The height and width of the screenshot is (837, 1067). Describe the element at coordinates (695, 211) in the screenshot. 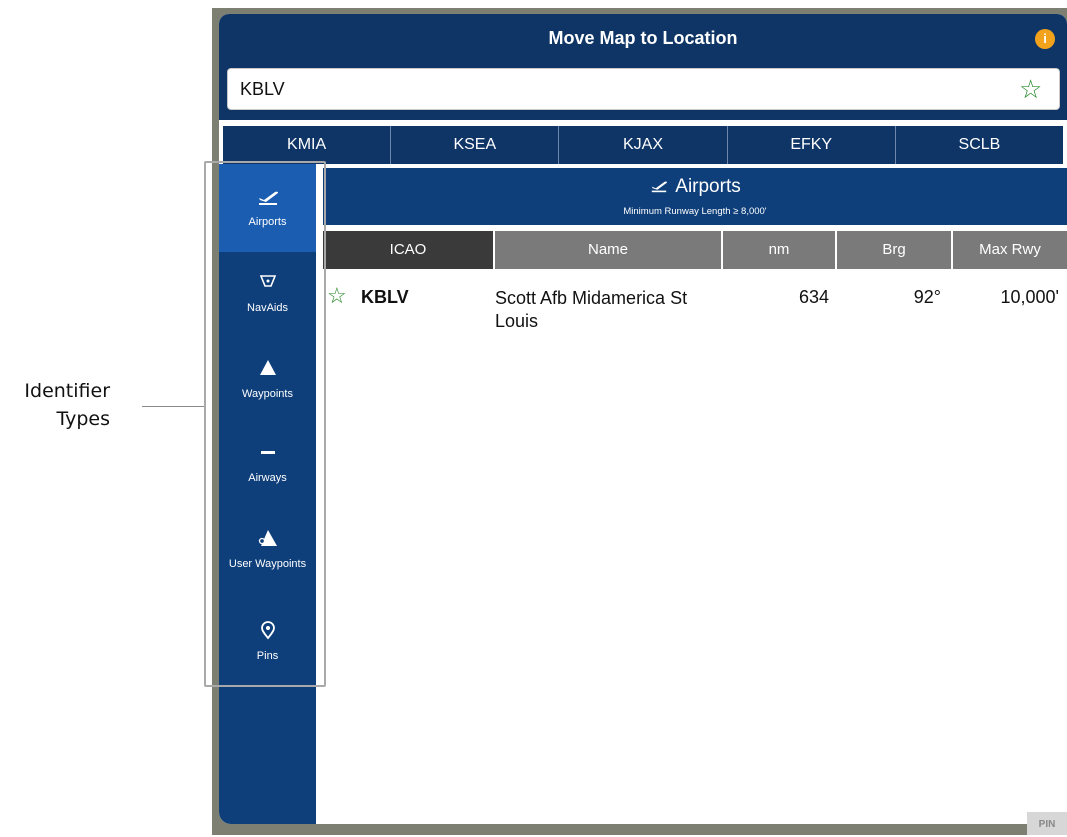

I see `results-subtitle: Minimum Runway Length ≥ 8,000'` at that location.